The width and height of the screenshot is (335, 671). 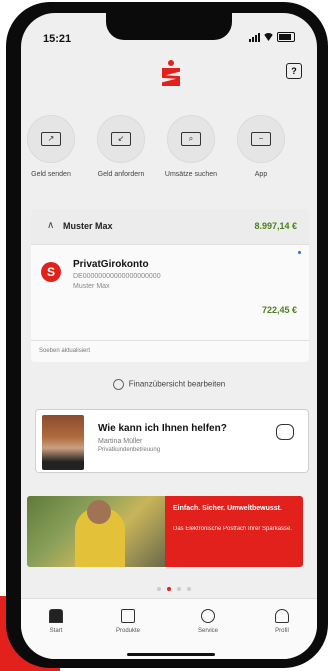 What do you see at coordinates (88, 226) in the screenshot?
I see `account-group-name: Muster Max` at bounding box center [88, 226].